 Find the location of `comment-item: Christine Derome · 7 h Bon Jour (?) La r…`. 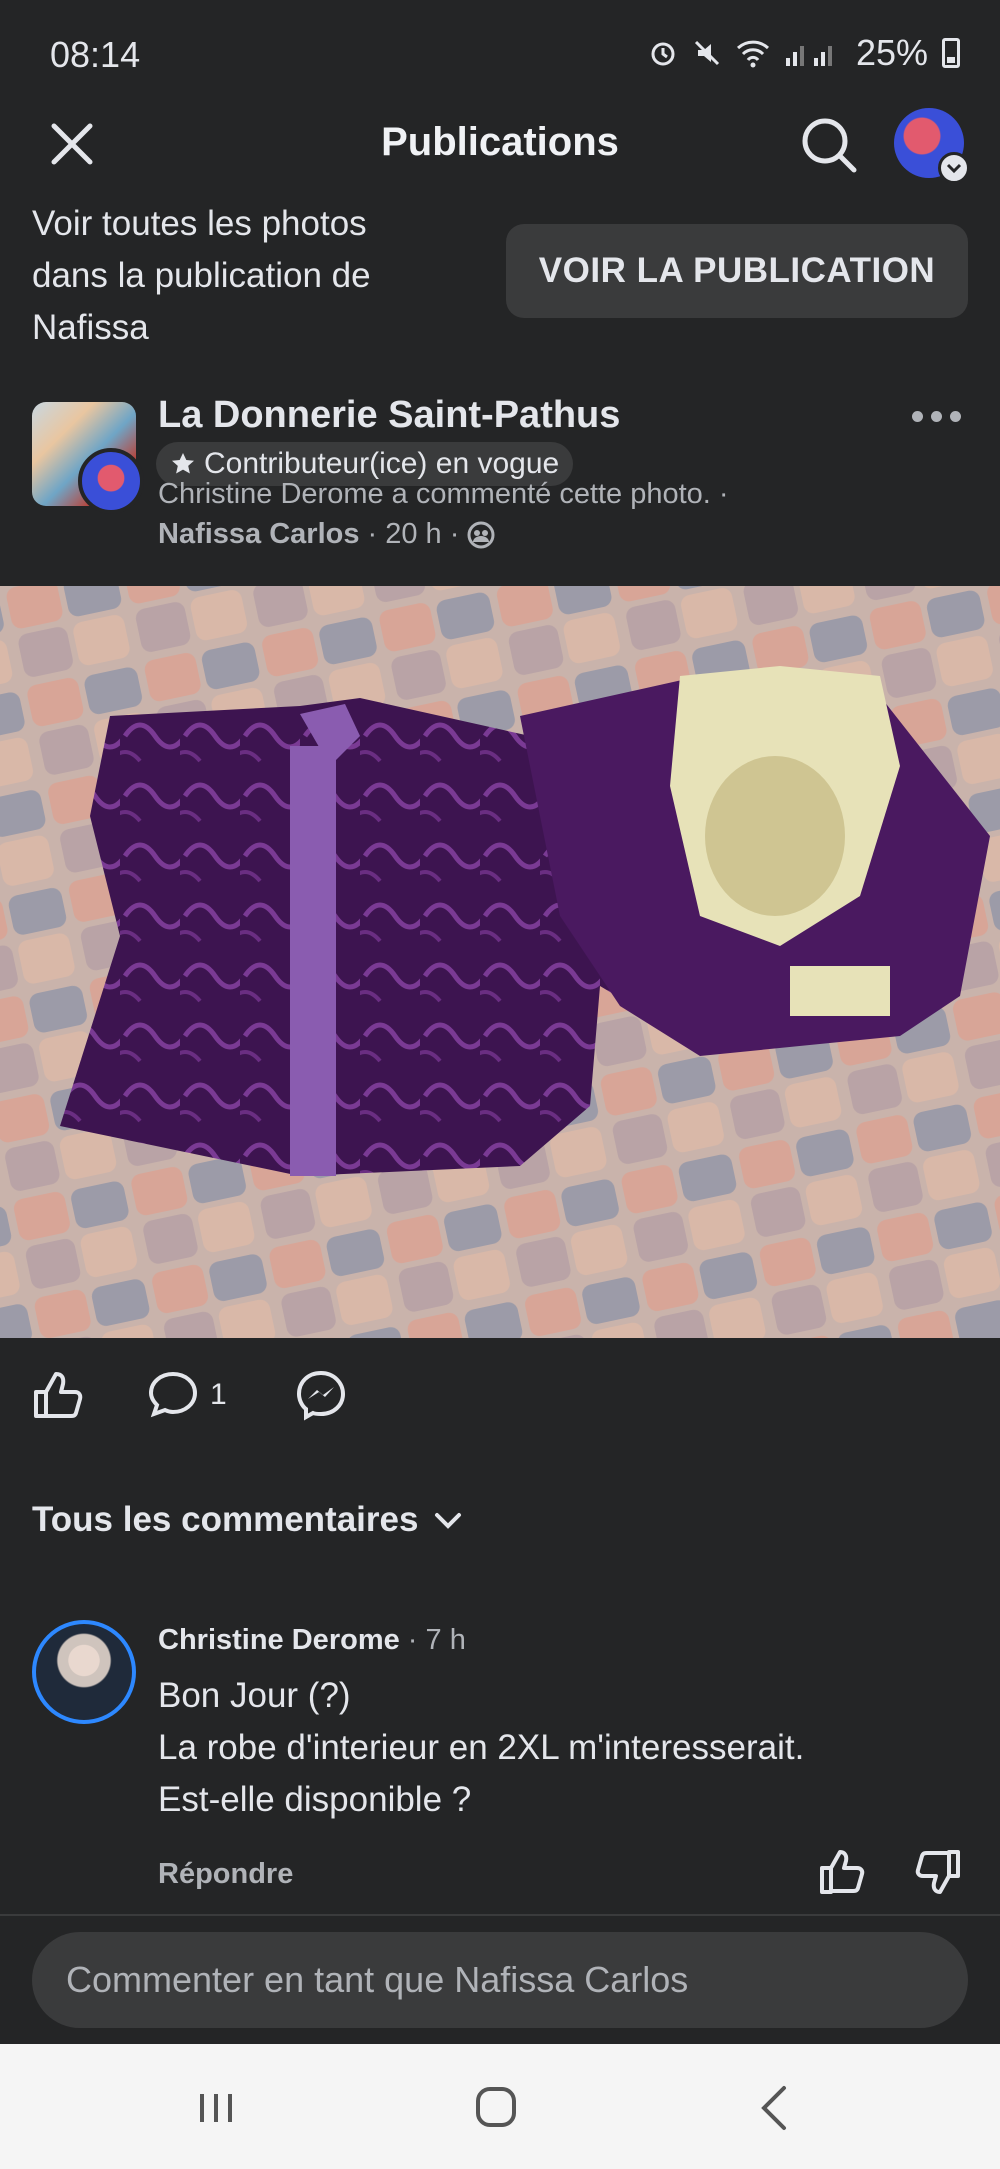

comment-item: Christine Derome · 7 h Bon Jour (?) La r… is located at coordinates (500, 1760).